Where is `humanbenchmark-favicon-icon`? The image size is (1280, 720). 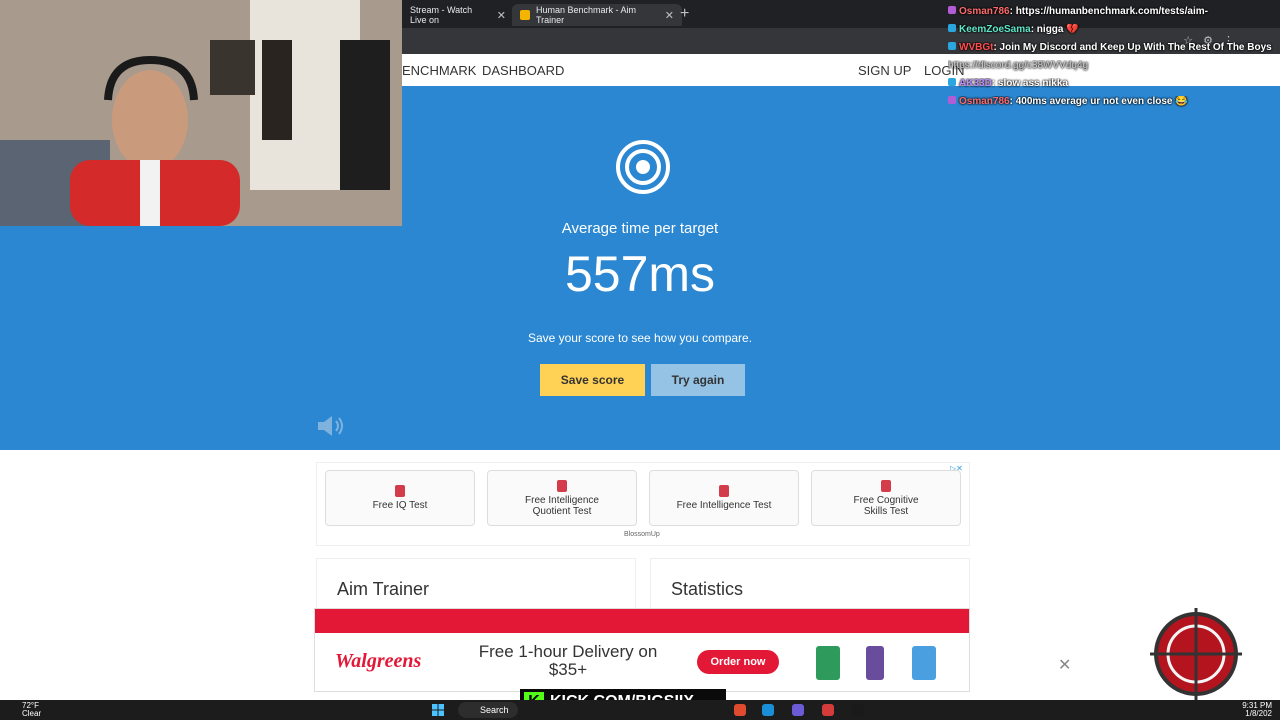
humanbenchmark-favicon-icon is located at coordinates (525, 15).